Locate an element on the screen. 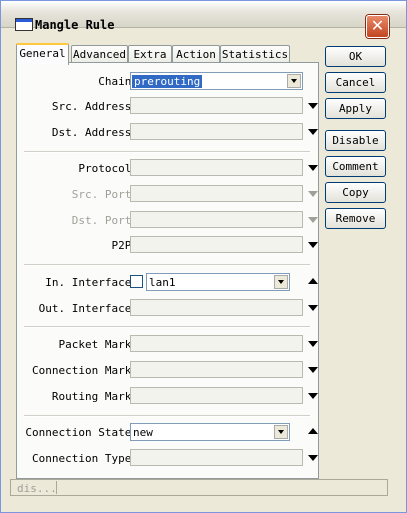 Image resolution: width=407 pixels, height=513 pixels. connection-mark-row: Connection Mark: is located at coordinates (167, 370).